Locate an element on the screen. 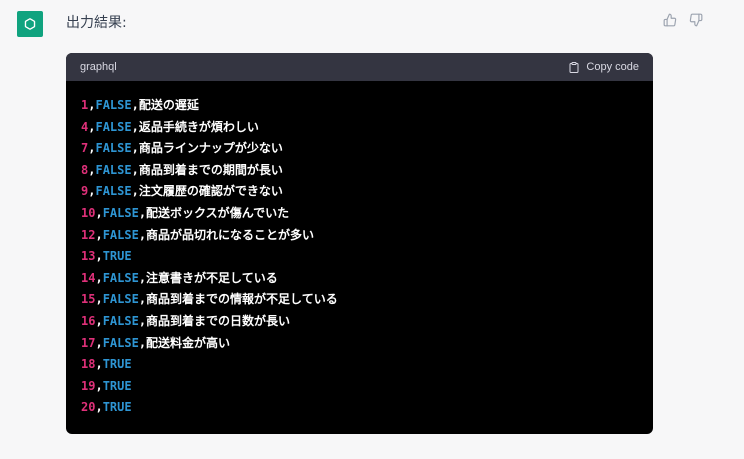 The width and height of the screenshot is (744, 459). openai-logo-icon is located at coordinates (30, 24).